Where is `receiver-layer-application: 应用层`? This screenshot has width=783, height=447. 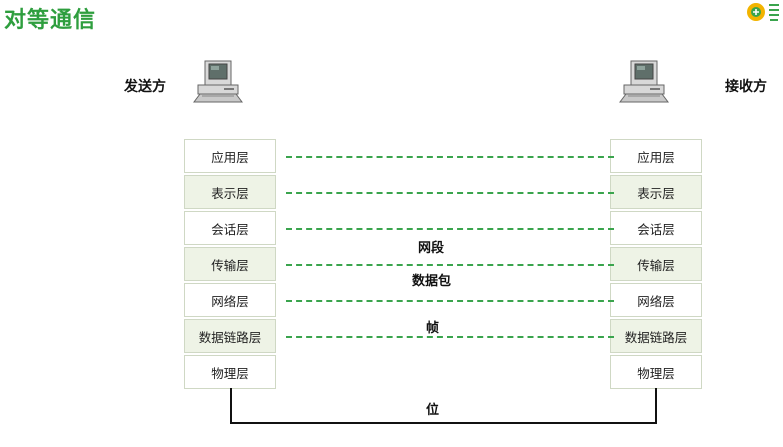
receiver-layer-application: 应用层 is located at coordinates (656, 156).